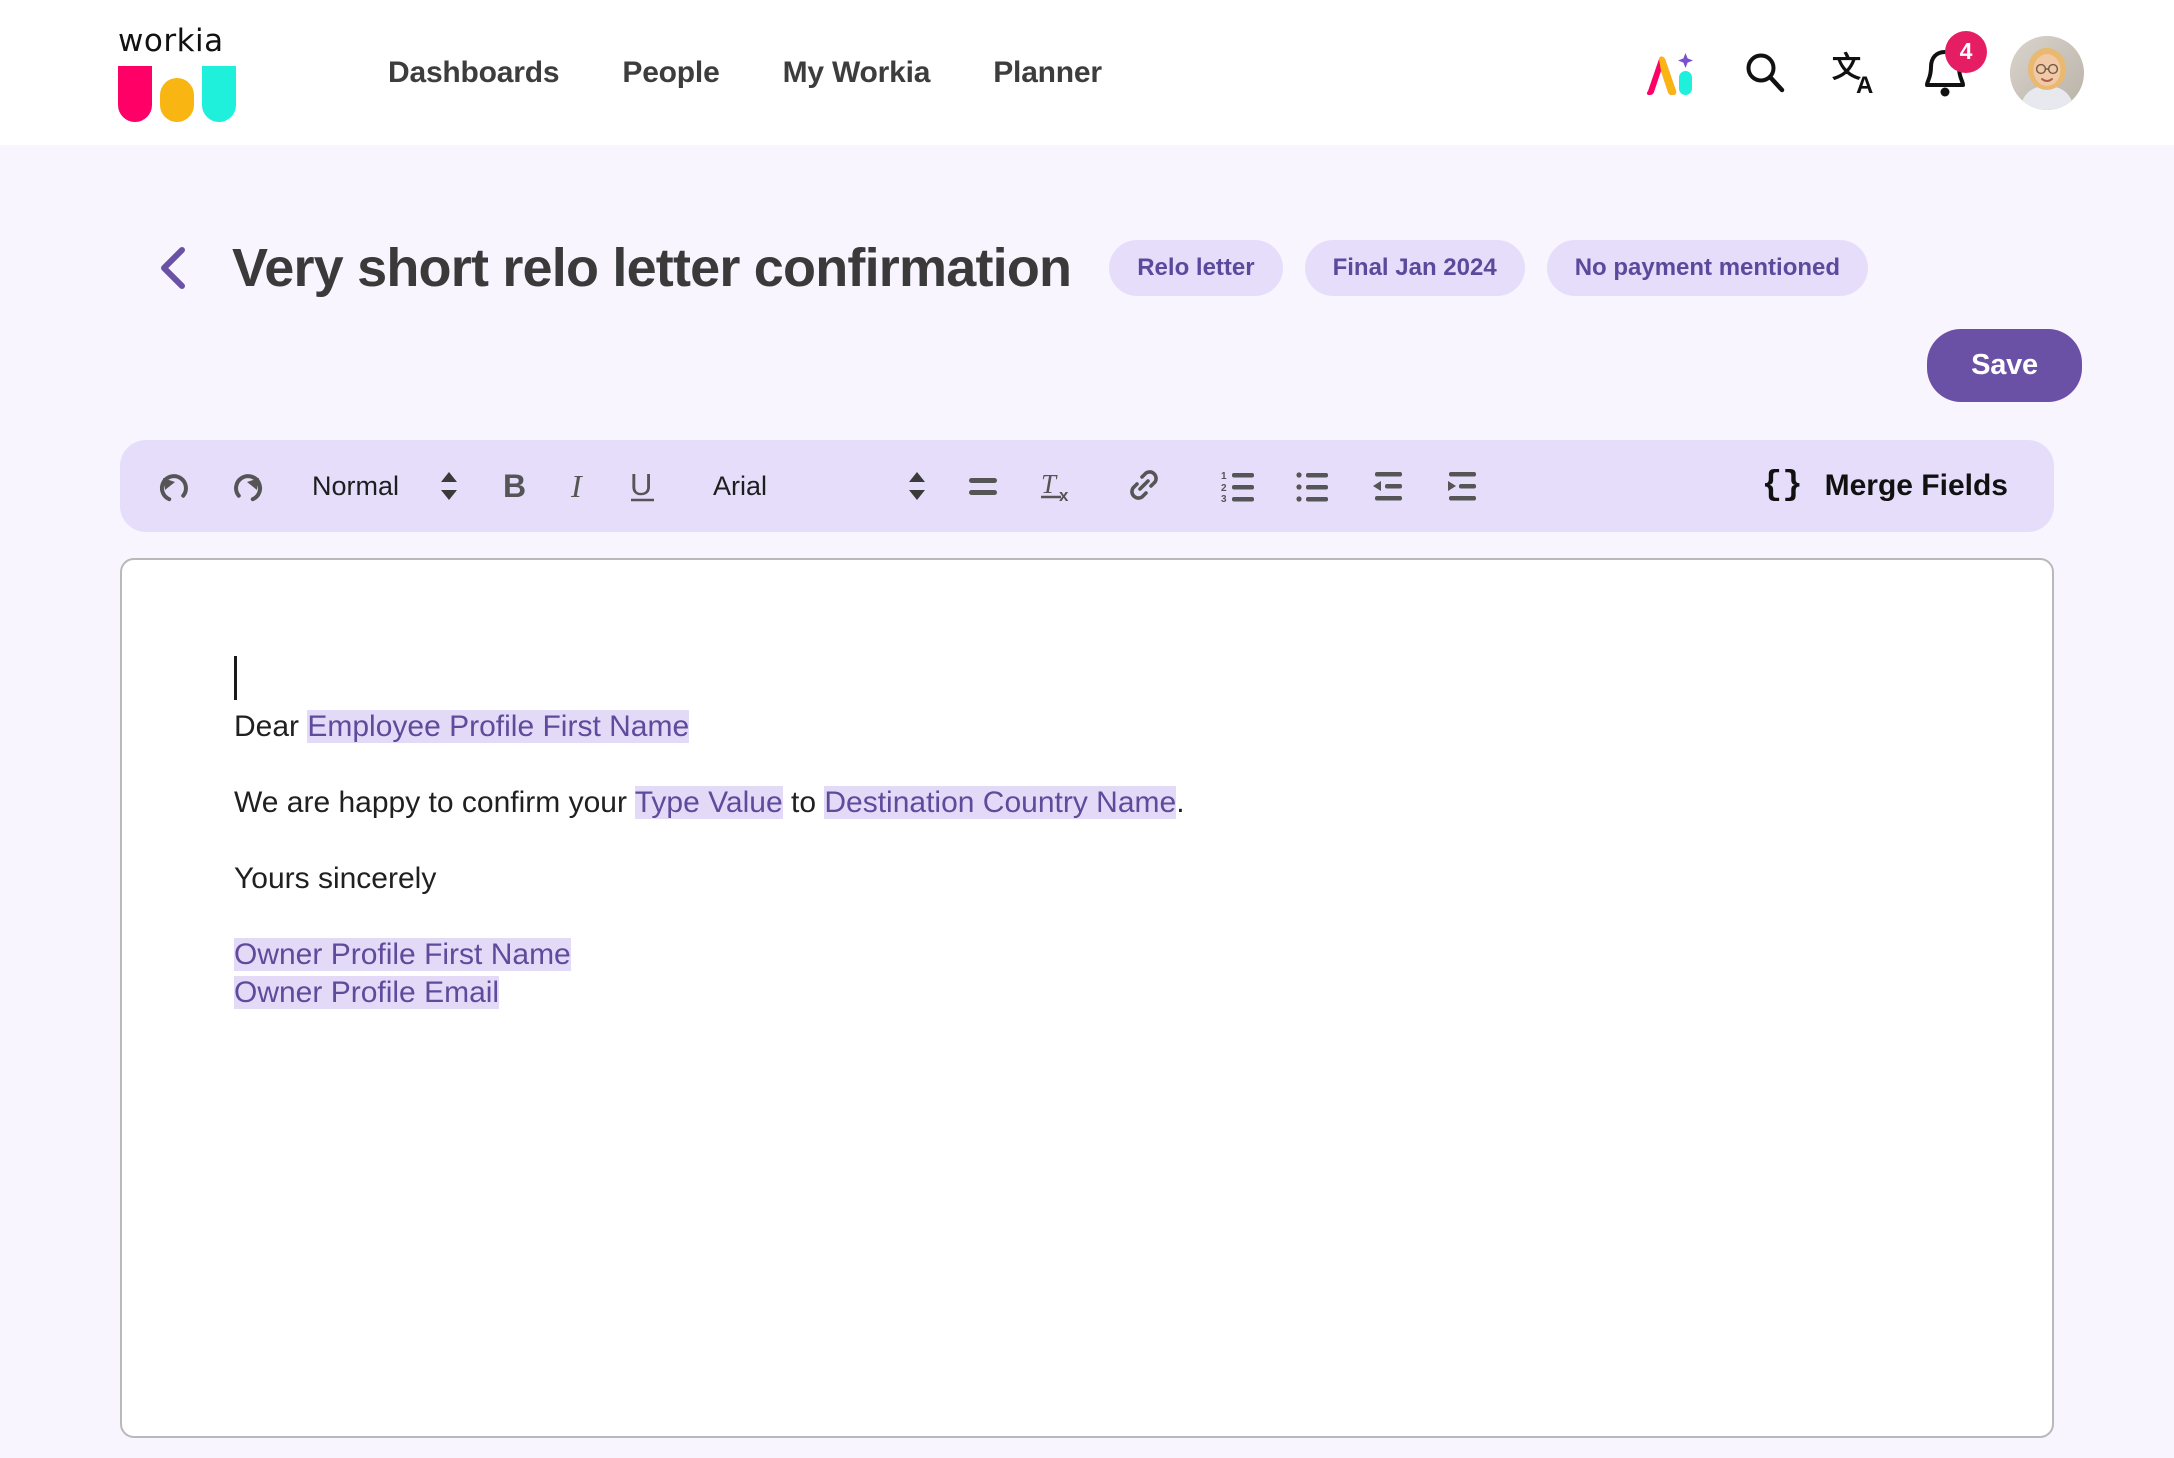  What do you see at coordinates (1707, 268) in the screenshot?
I see `tag-no-payment-mentioned: No payment mentioned` at bounding box center [1707, 268].